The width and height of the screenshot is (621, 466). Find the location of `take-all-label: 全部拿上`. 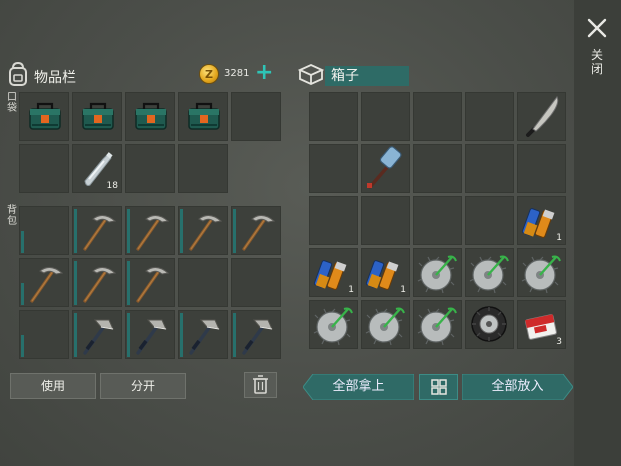

take-all-label: 全部拿上 is located at coordinates (358, 386).